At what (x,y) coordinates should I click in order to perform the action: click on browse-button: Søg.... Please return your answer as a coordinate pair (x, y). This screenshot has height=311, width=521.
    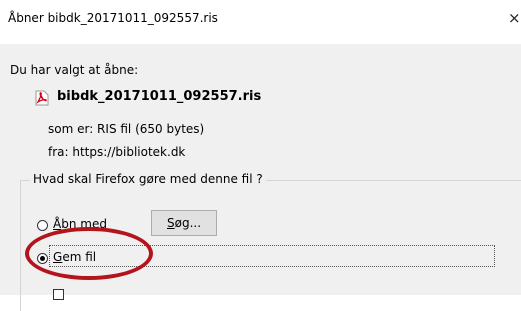
    Looking at the image, I should click on (184, 223).